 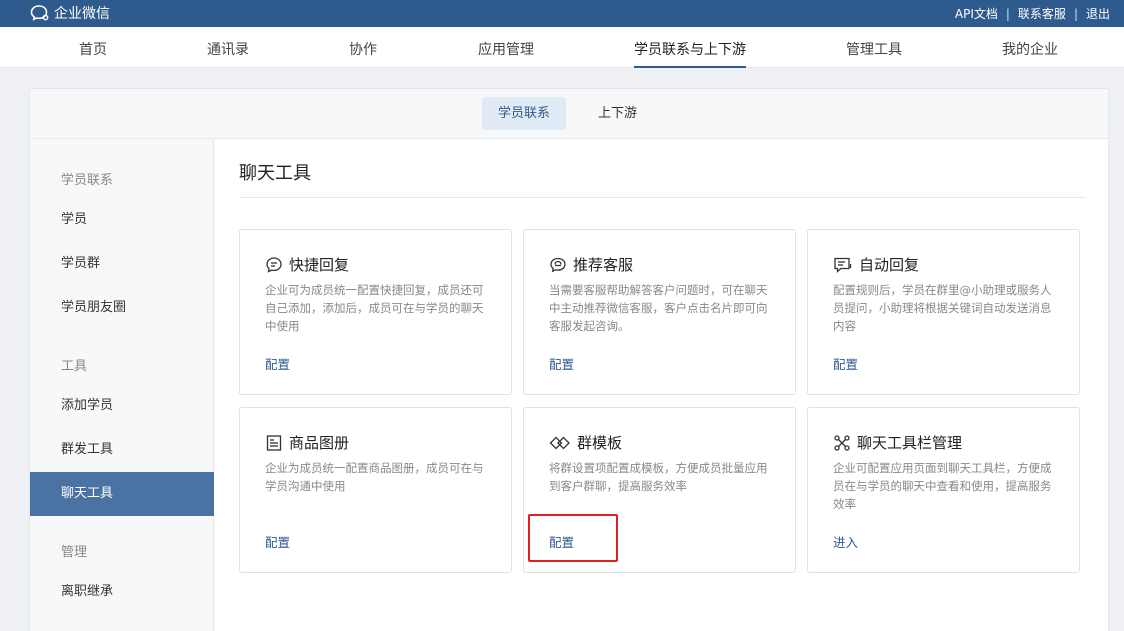 I want to click on card-title: 群模板, so click(x=600, y=443).